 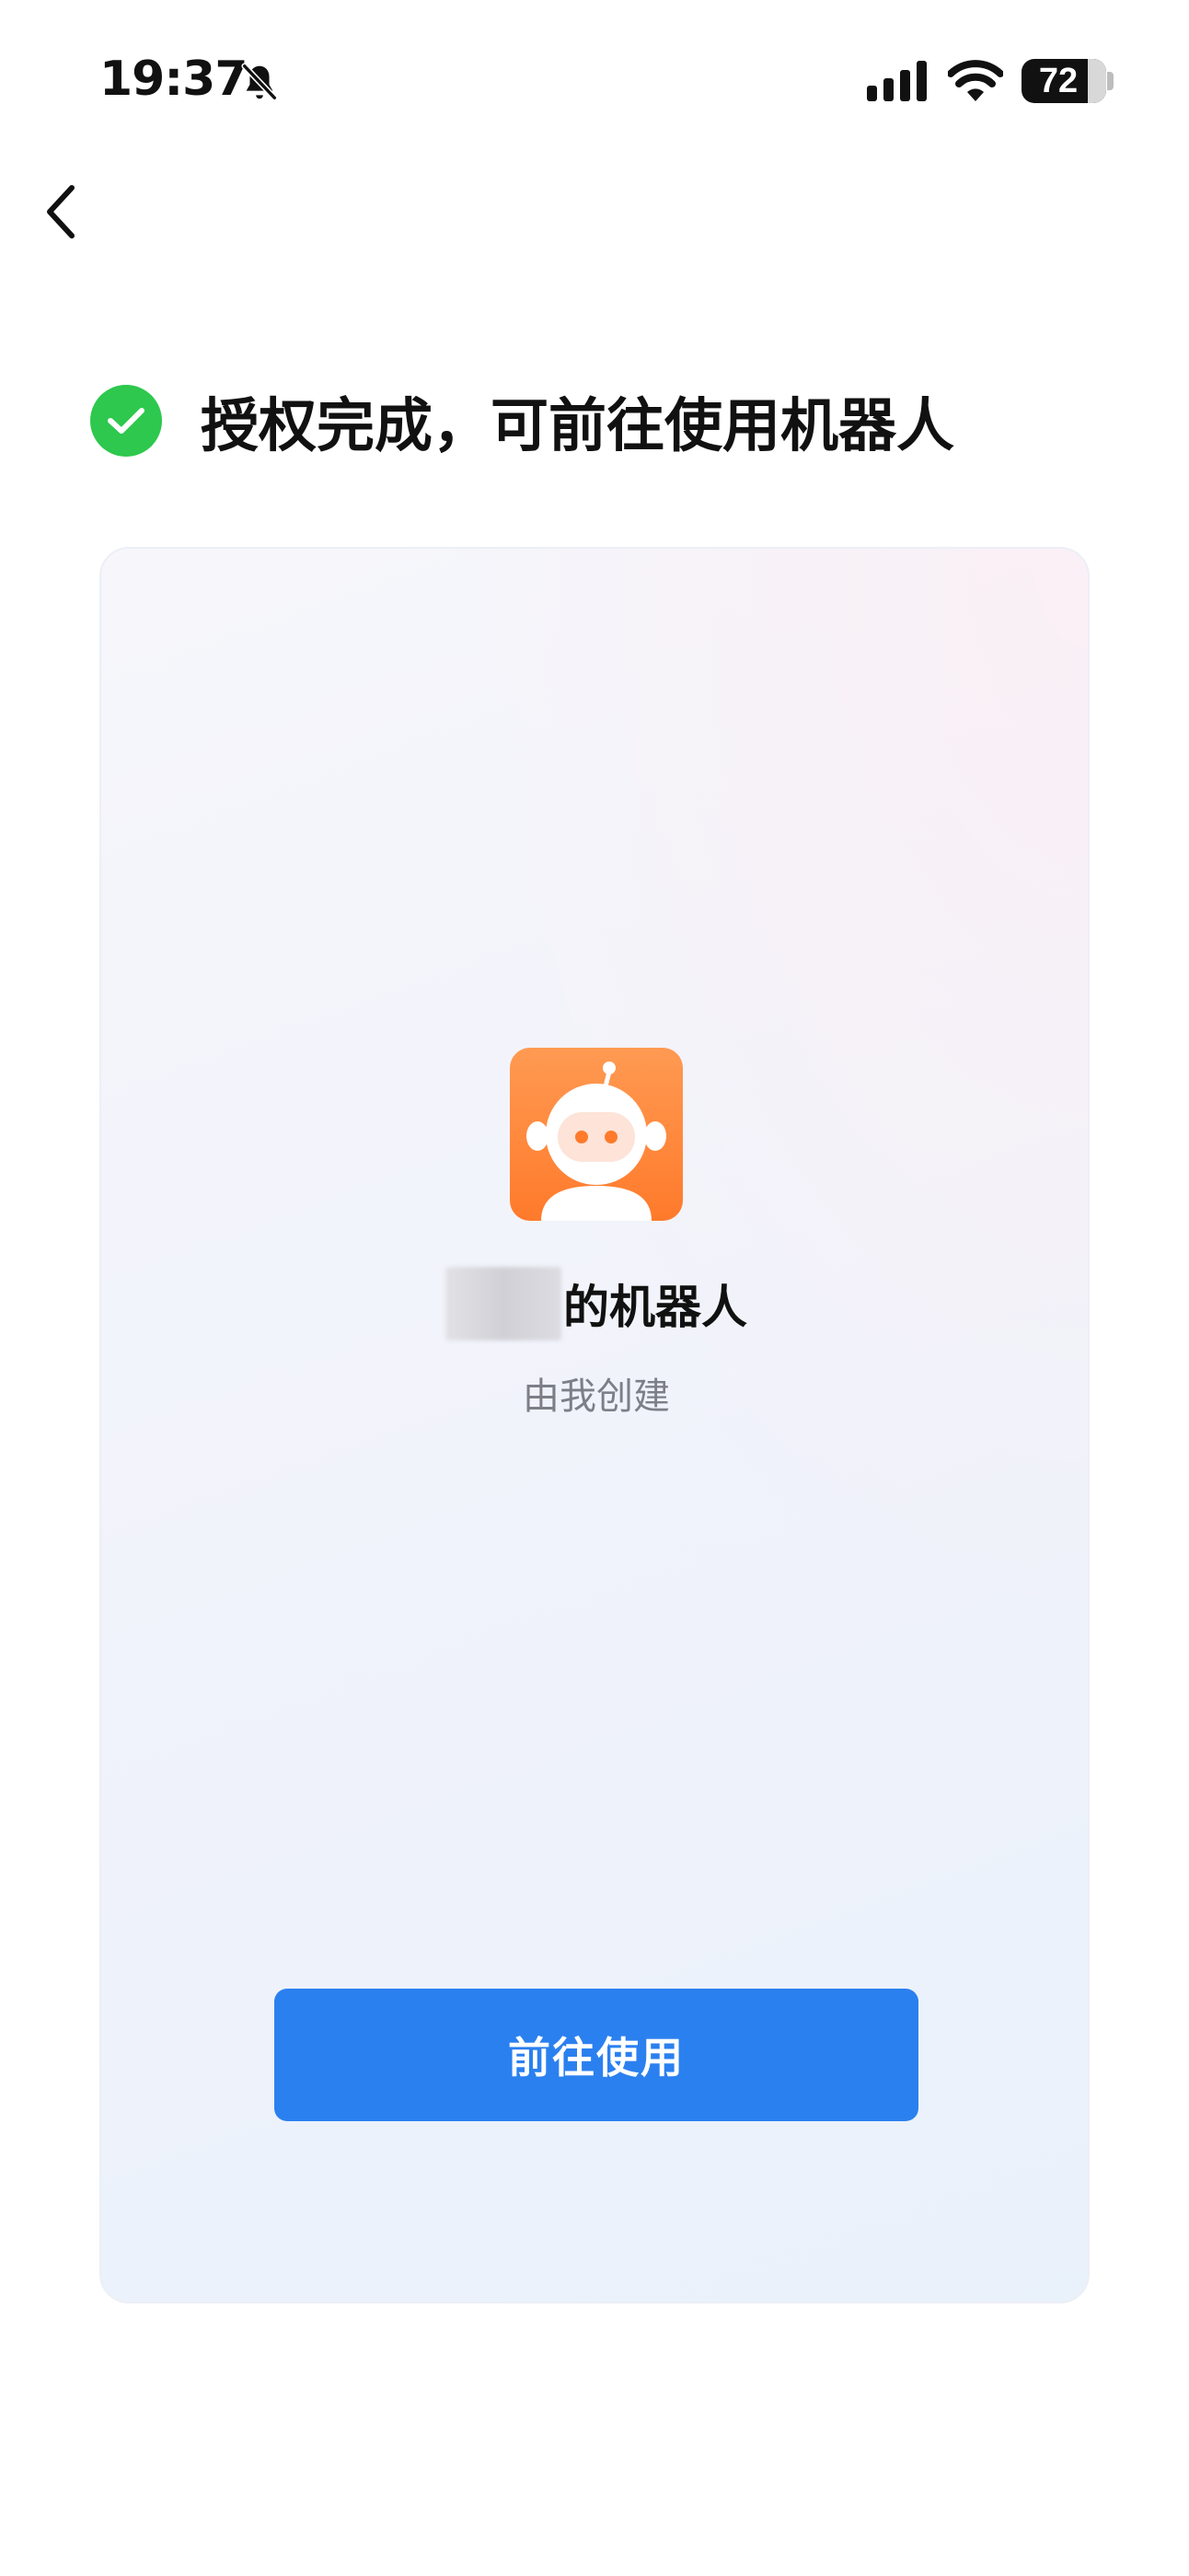 I want to click on go-use-button: 前往使用, so click(x=596, y=2055).